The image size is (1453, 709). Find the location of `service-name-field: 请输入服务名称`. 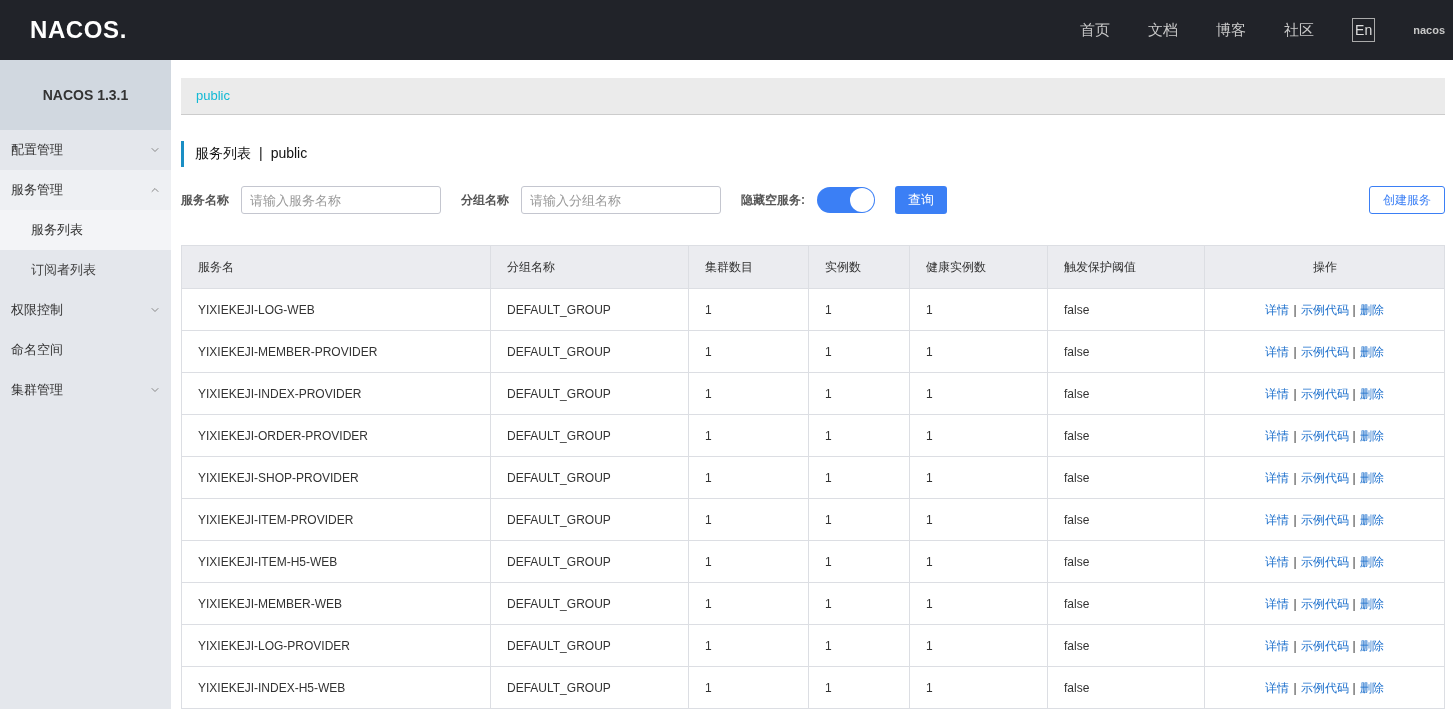

service-name-field: 请输入服务名称 is located at coordinates (341, 200).